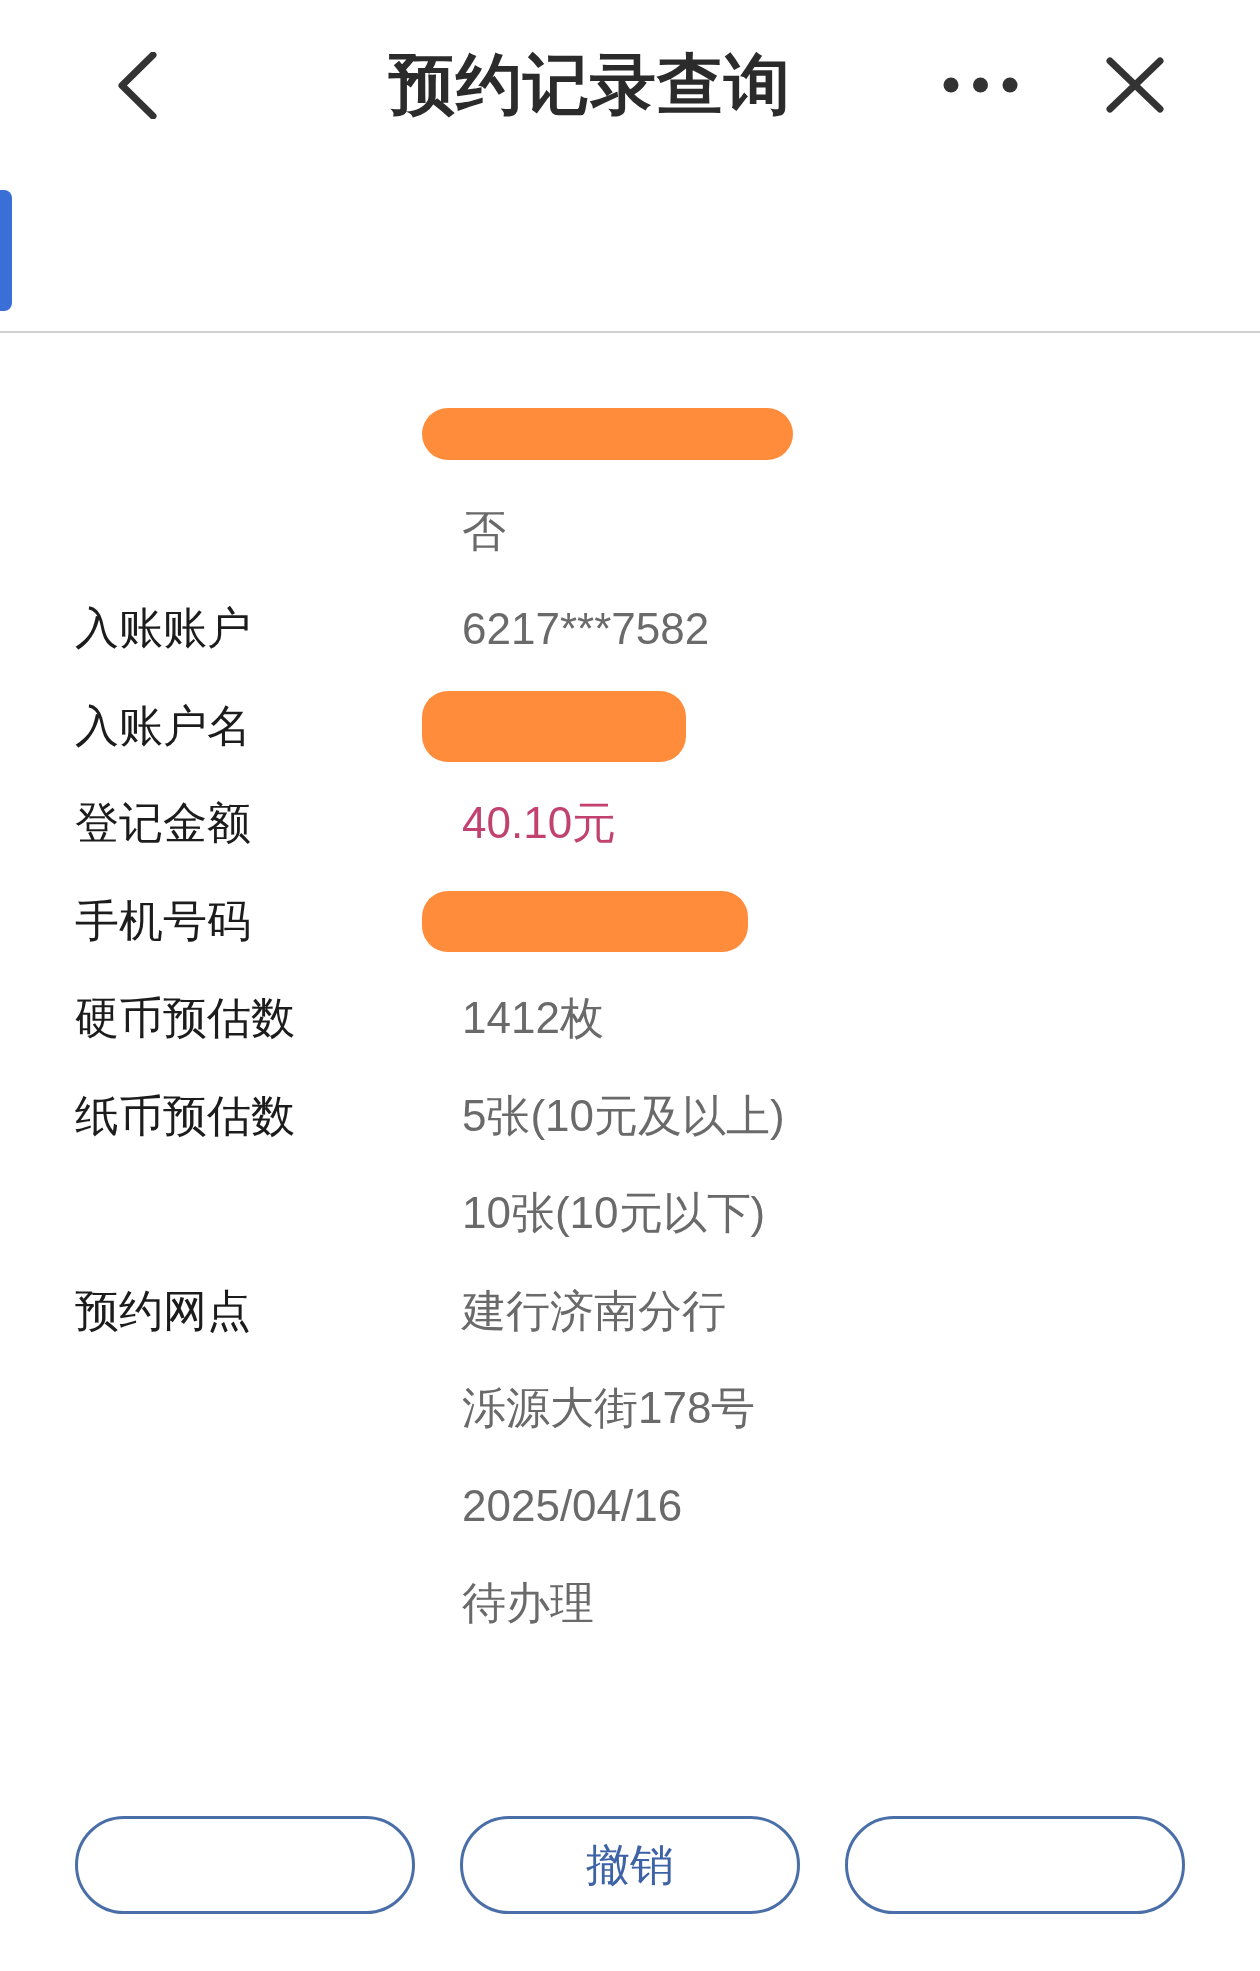  I want to click on amount-value: 40.10元, so click(539, 823).